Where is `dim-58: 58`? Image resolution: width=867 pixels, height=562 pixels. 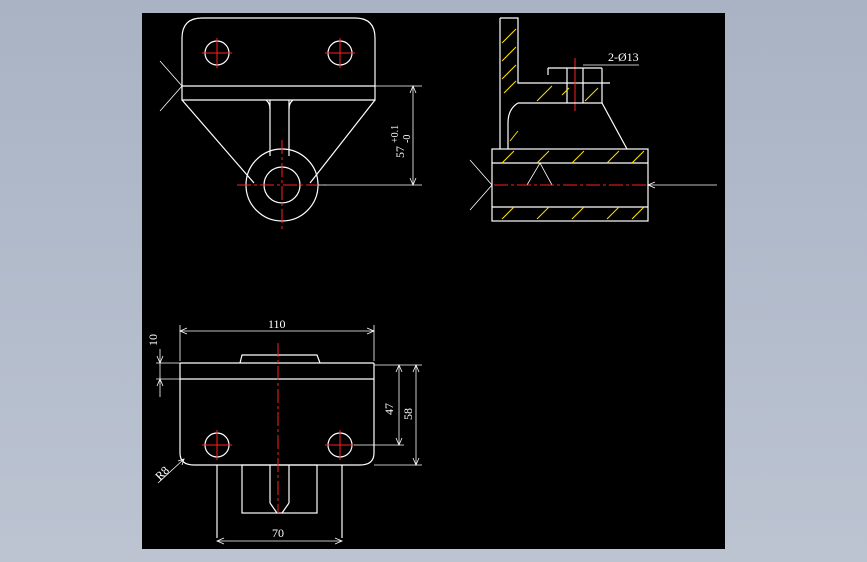
dim-58: 58 is located at coordinates (408, 414).